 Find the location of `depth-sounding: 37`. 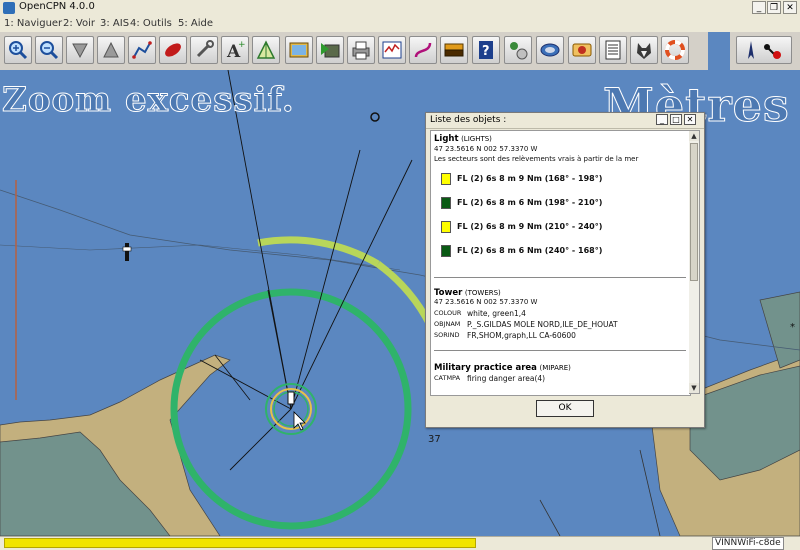

depth-sounding: 37 is located at coordinates (434, 439).